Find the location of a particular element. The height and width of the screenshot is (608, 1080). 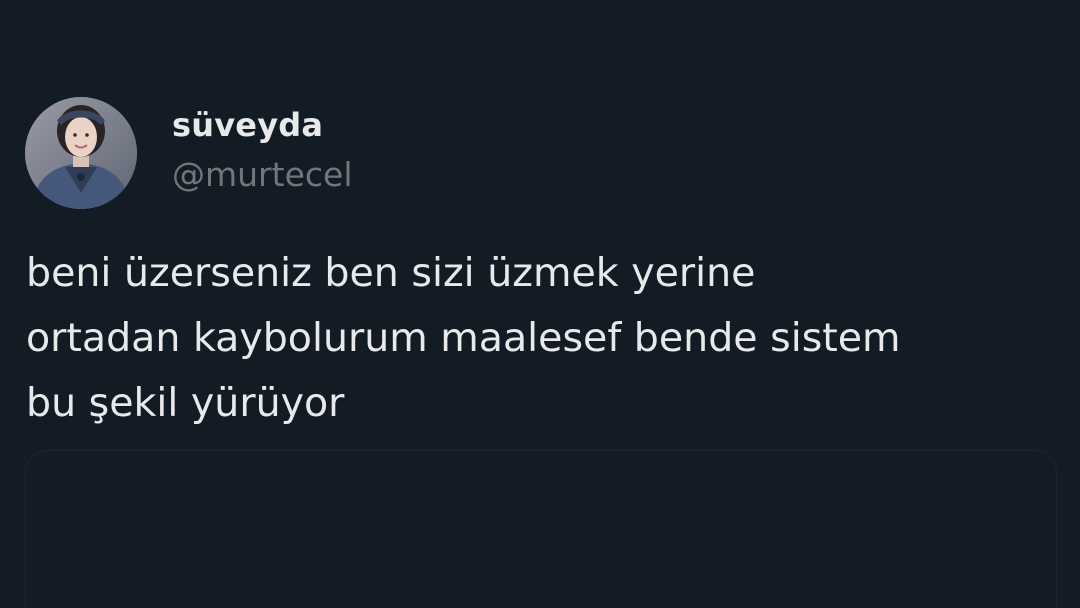

avatar is located at coordinates (81, 153).